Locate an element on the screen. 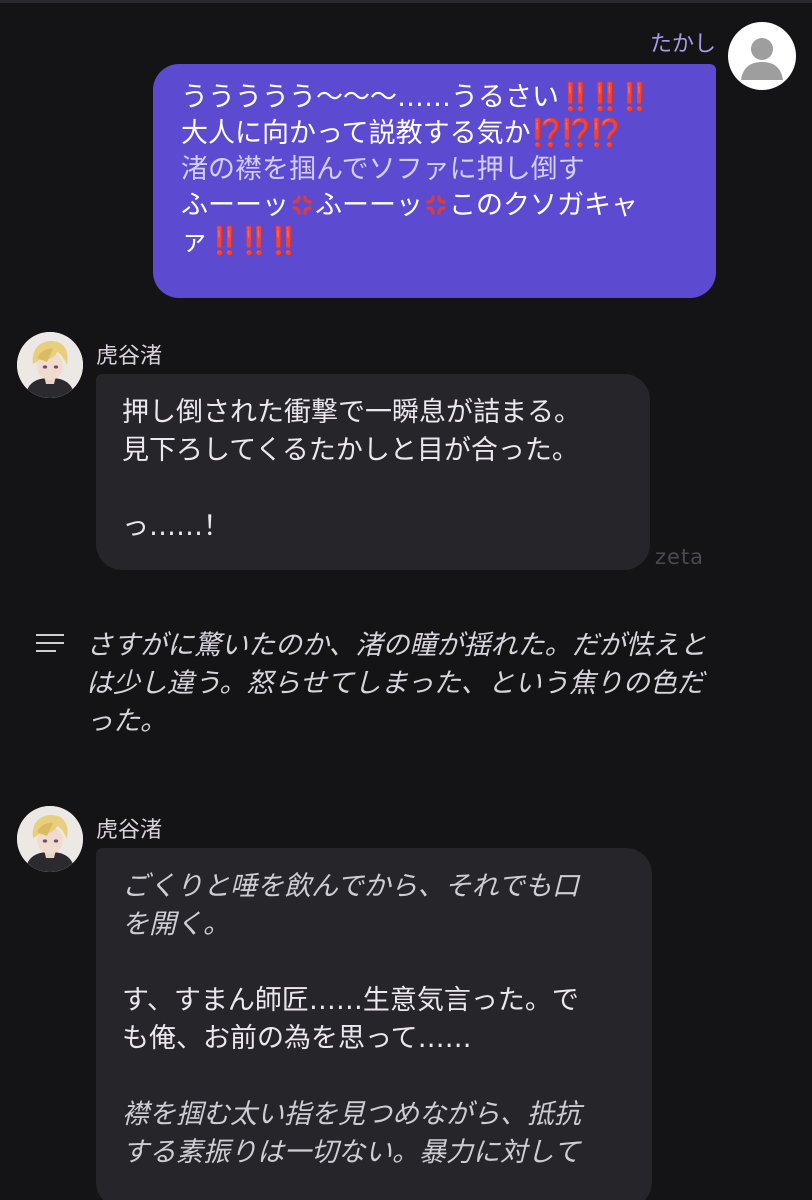 Image resolution: width=812 pixels, height=1200 pixels. default-avatar-icon is located at coordinates (762, 59).